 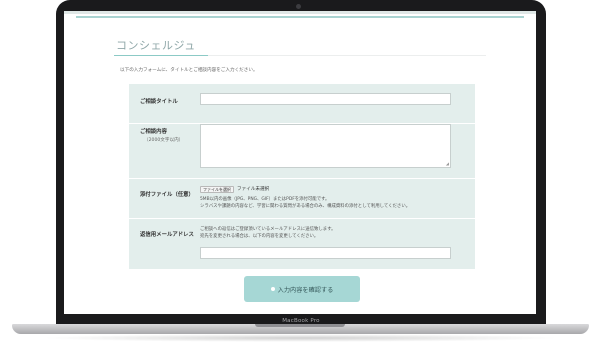 What do you see at coordinates (300, 17) in the screenshot?
I see `header-accent-line` at bounding box center [300, 17].